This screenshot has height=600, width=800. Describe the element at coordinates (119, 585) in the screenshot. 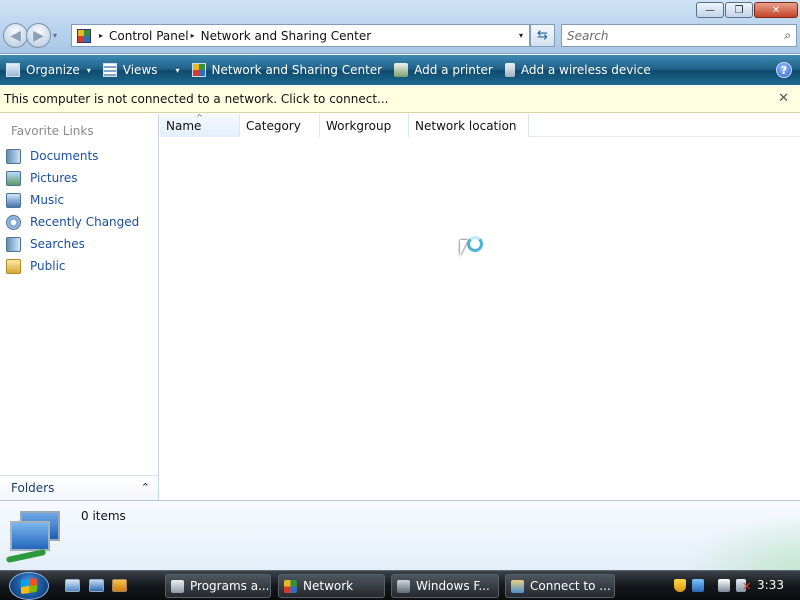

I see `media-player-icon` at that location.